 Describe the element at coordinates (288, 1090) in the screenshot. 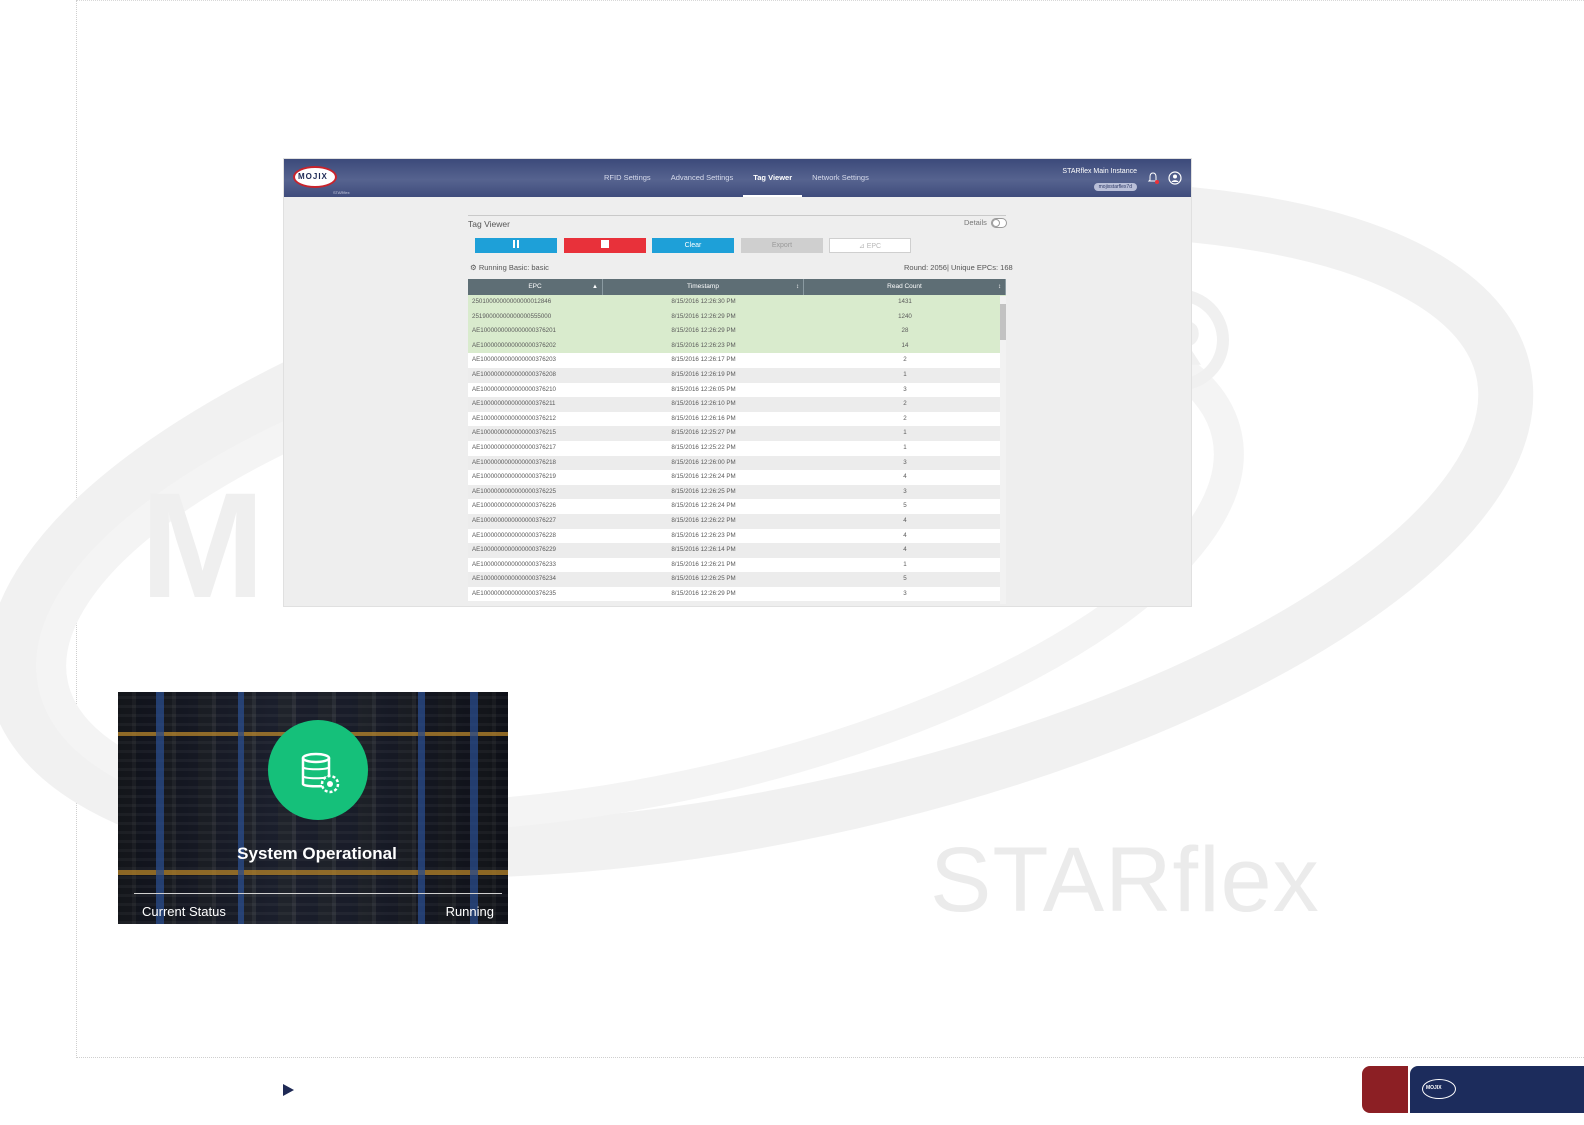

I see `play-icon` at that location.